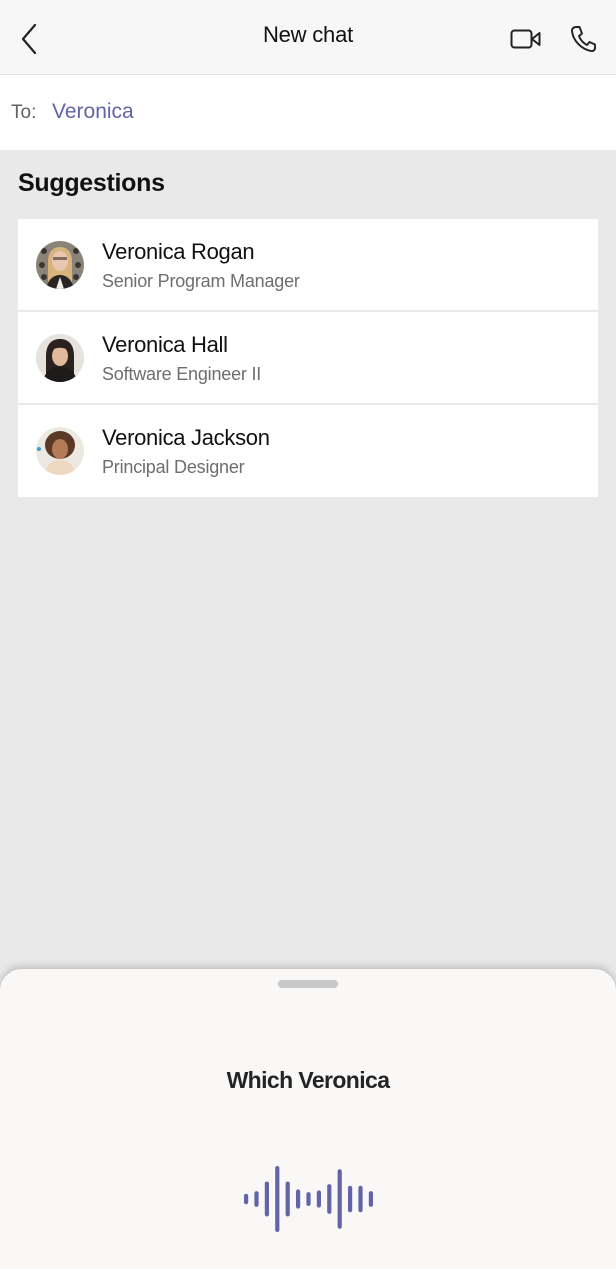 This screenshot has width=616, height=1269. Describe the element at coordinates (308, 265) in the screenshot. I see `suggestion-item: Veronica Rogan Senior Program Manager` at that location.